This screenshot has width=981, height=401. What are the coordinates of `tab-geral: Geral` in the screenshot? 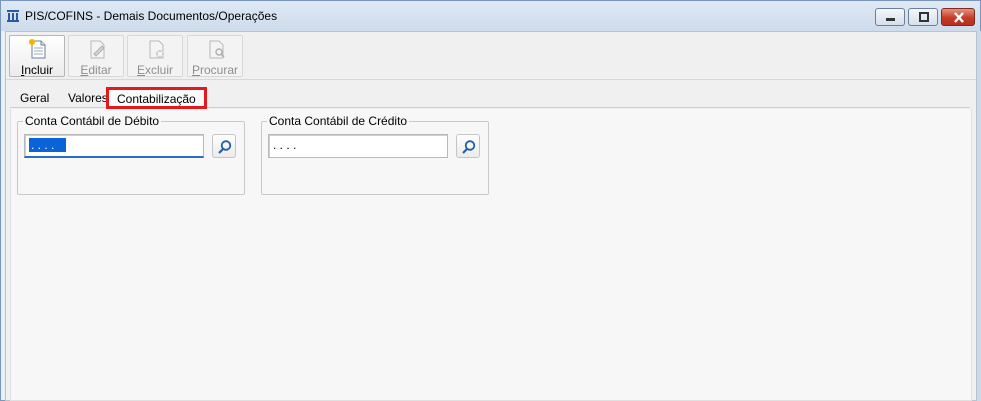 It's located at (34, 99).